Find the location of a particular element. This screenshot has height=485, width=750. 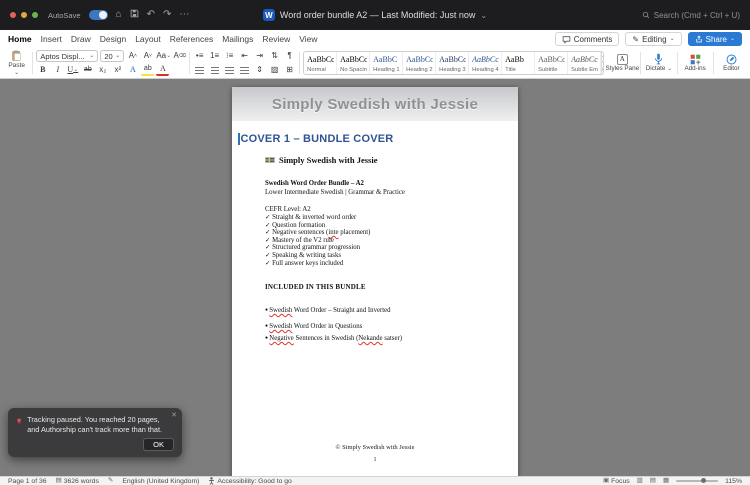

style-sample: AaBbCcD is located at coordinates (419, 59).